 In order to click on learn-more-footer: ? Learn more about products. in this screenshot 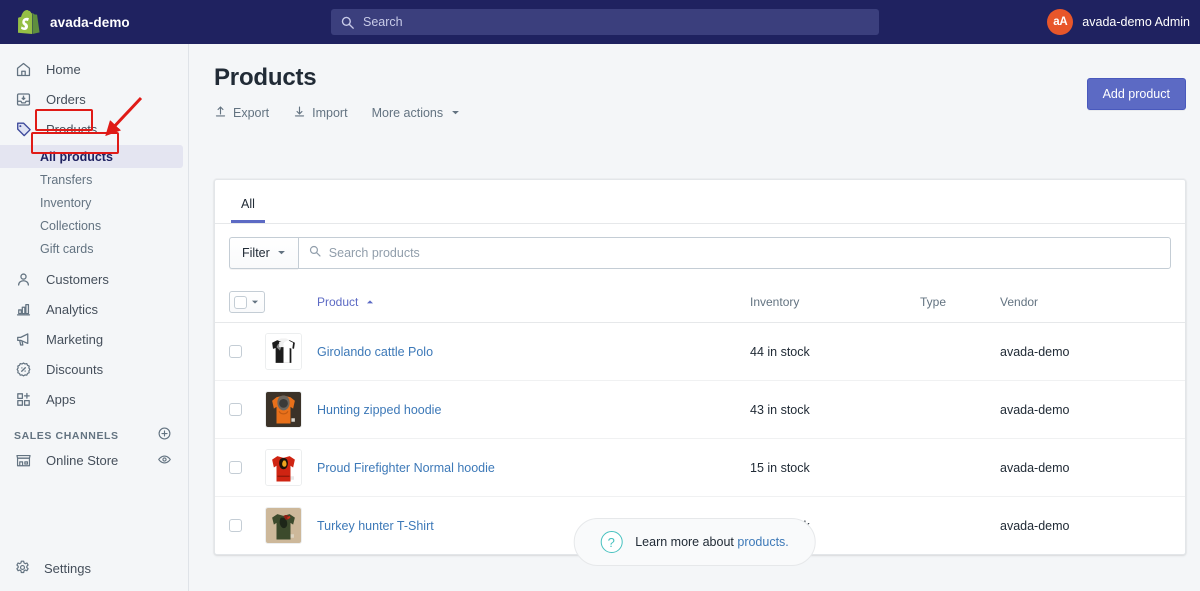, I will do `click(694, 542)`.